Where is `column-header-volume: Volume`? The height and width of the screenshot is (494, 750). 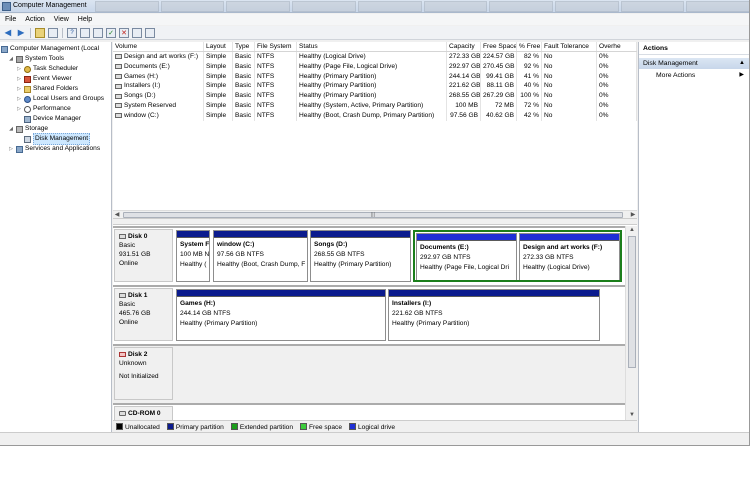
column-header-volume: Volume is located at coordinates (158, 46).